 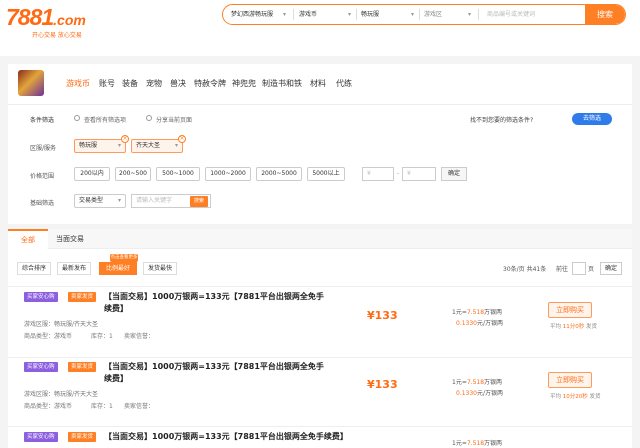 What do you see at coordinates (344, 83) in the screenshot?
I see `tab-boosting: 代练` at bounding box center [344, 83].